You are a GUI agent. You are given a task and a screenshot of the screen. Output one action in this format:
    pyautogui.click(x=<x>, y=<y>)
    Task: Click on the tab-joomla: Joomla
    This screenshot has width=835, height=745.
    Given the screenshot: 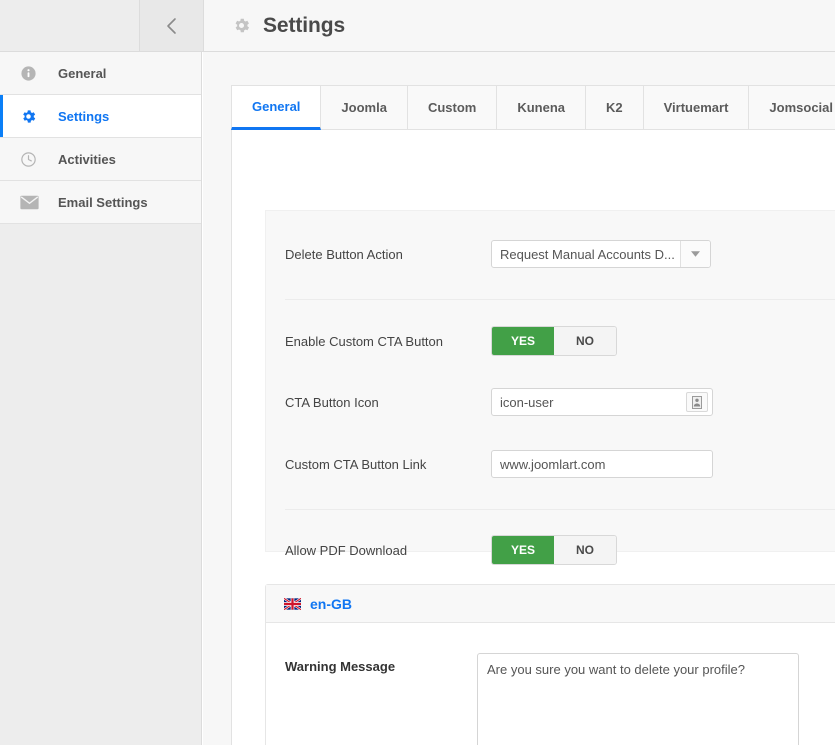 What is the action you would take?
    pyautogui.click(x=364, y=107)
    